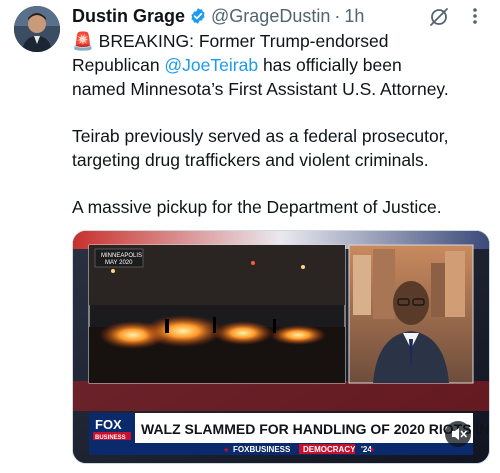 The width and height of the screenshot is (500, 473). I want to click on network-logo: FOX, so click(108, 424).